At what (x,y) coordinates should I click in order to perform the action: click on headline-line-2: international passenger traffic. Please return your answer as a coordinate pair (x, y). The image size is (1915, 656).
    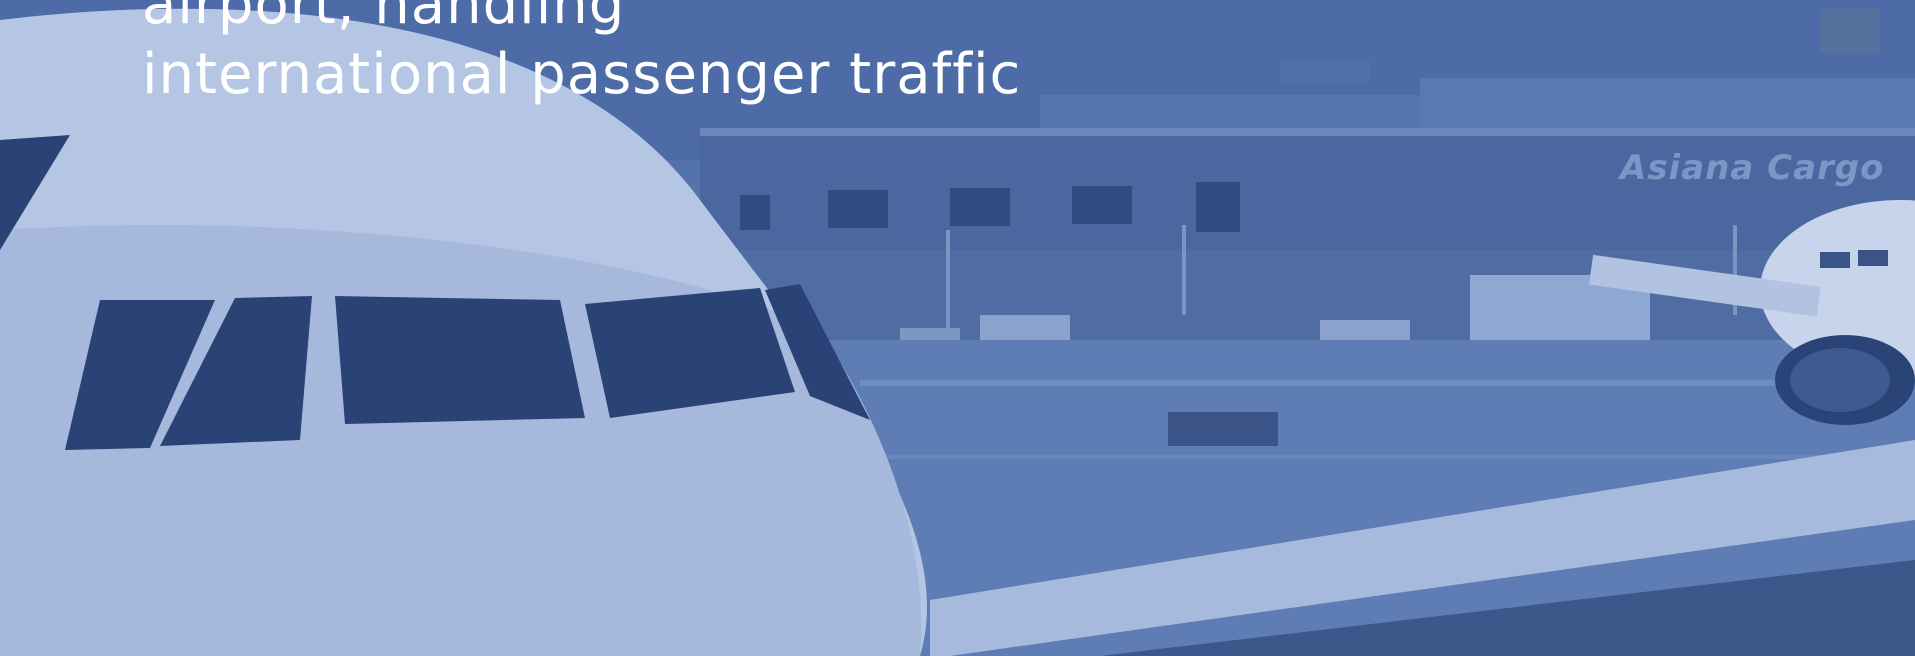
    Looking at the image, I should click on (582, 74).